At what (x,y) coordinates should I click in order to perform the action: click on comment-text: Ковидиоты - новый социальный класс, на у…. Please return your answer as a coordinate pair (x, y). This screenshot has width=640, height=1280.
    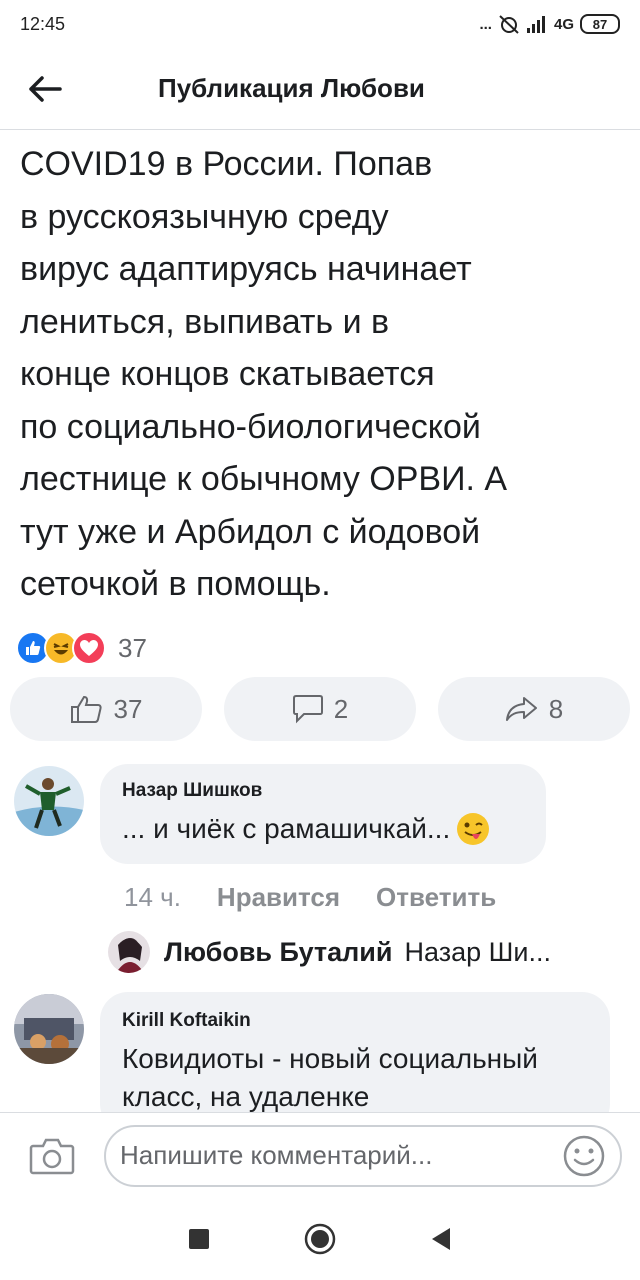
    Looking at the image, I should click on (330, 1077).